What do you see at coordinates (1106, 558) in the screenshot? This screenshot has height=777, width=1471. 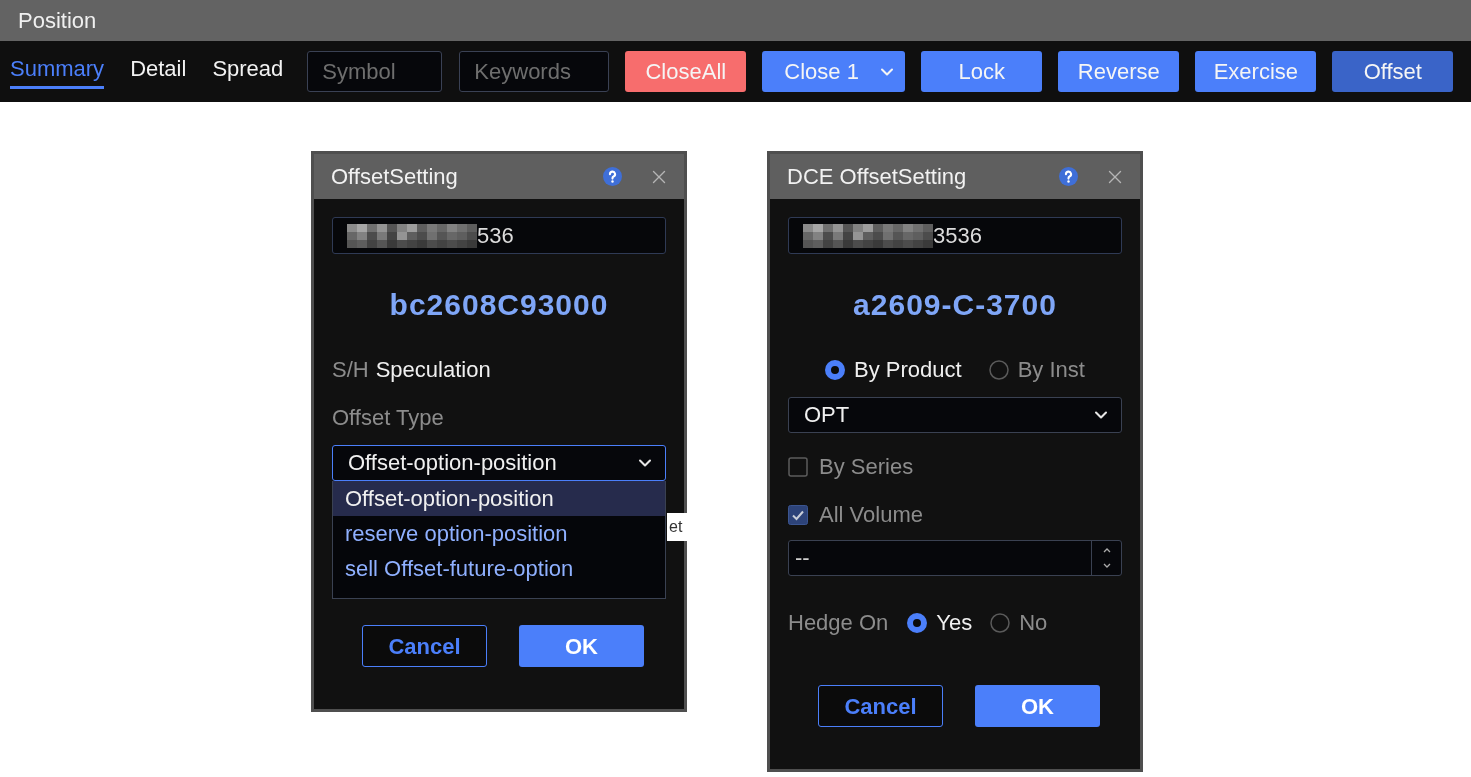 I see `stepper-icon` at bounding box center [1106, 558].